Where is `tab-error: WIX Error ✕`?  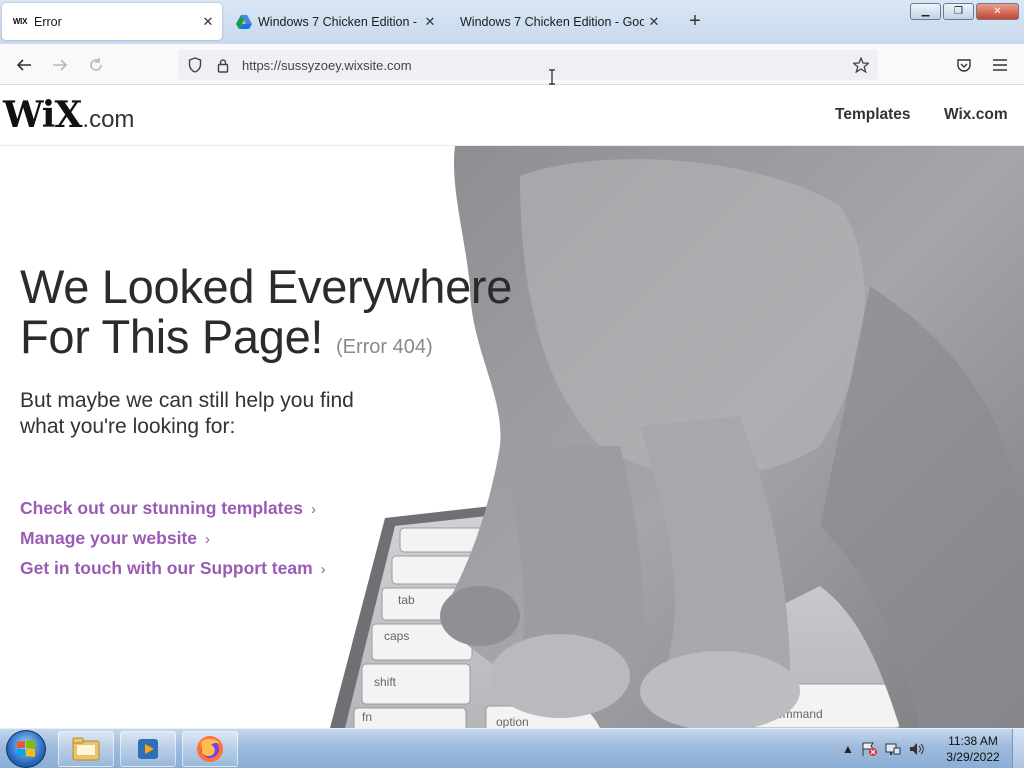
tab-error: WIX Error ✕ is located at coordinates (112, 21).